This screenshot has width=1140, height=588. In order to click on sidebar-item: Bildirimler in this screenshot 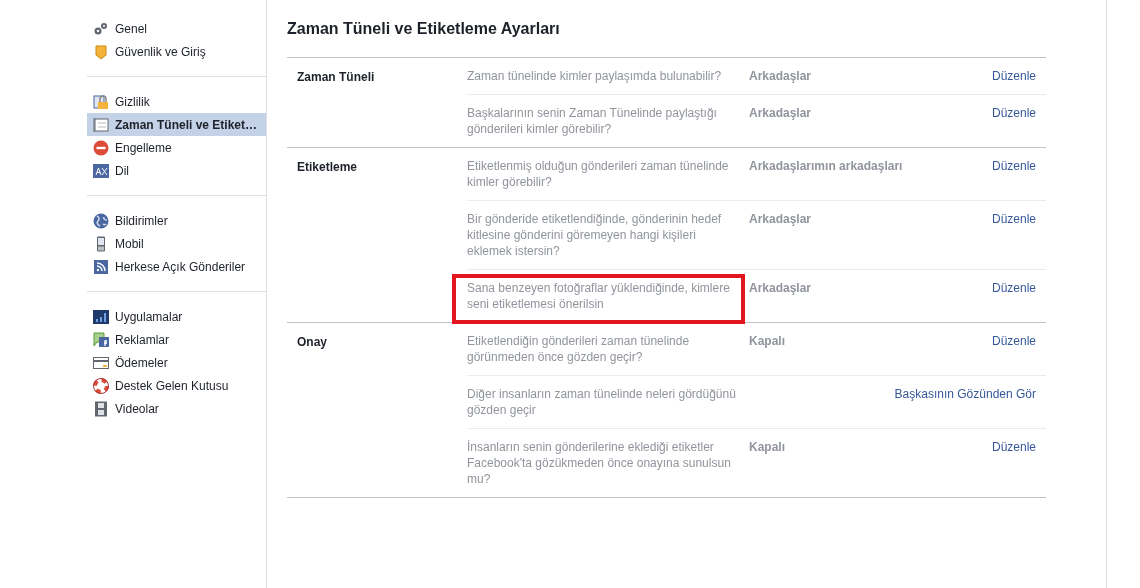, I will do `click(176, 220)`.